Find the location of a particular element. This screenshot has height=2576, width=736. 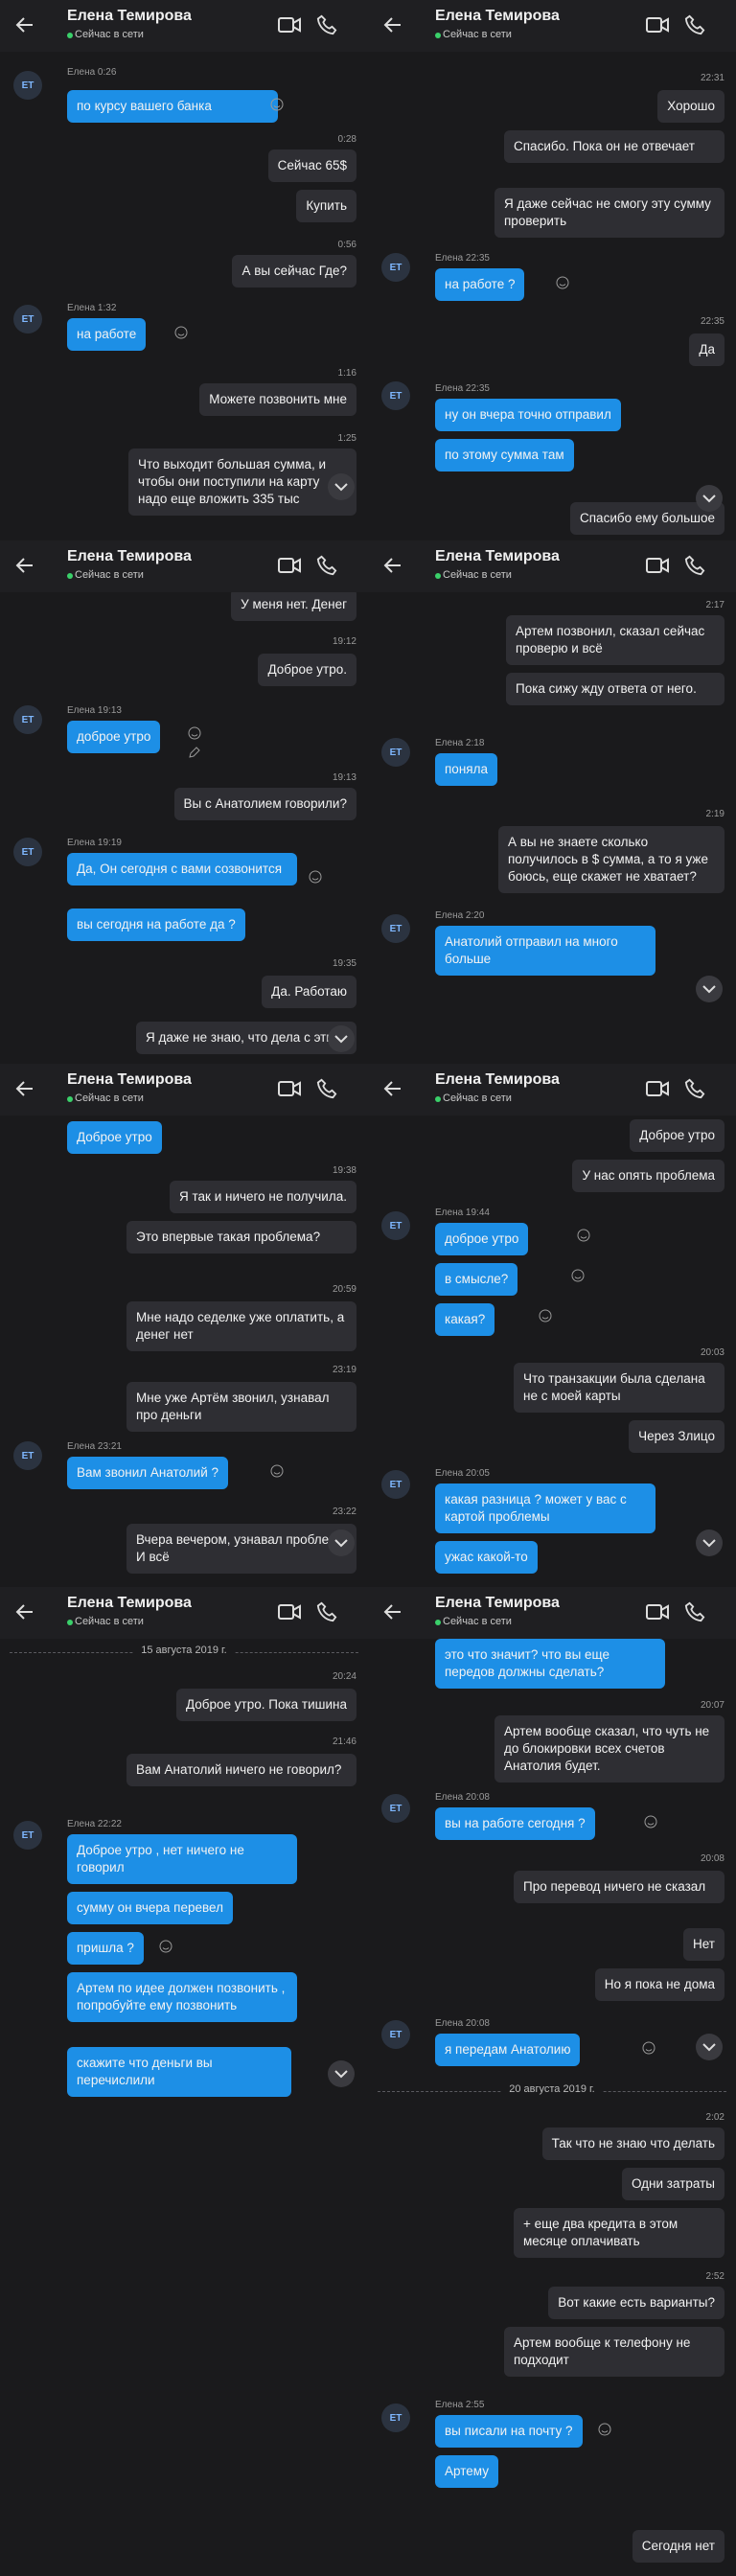

message-time: 19:12 is located at coordinates (344, 642).